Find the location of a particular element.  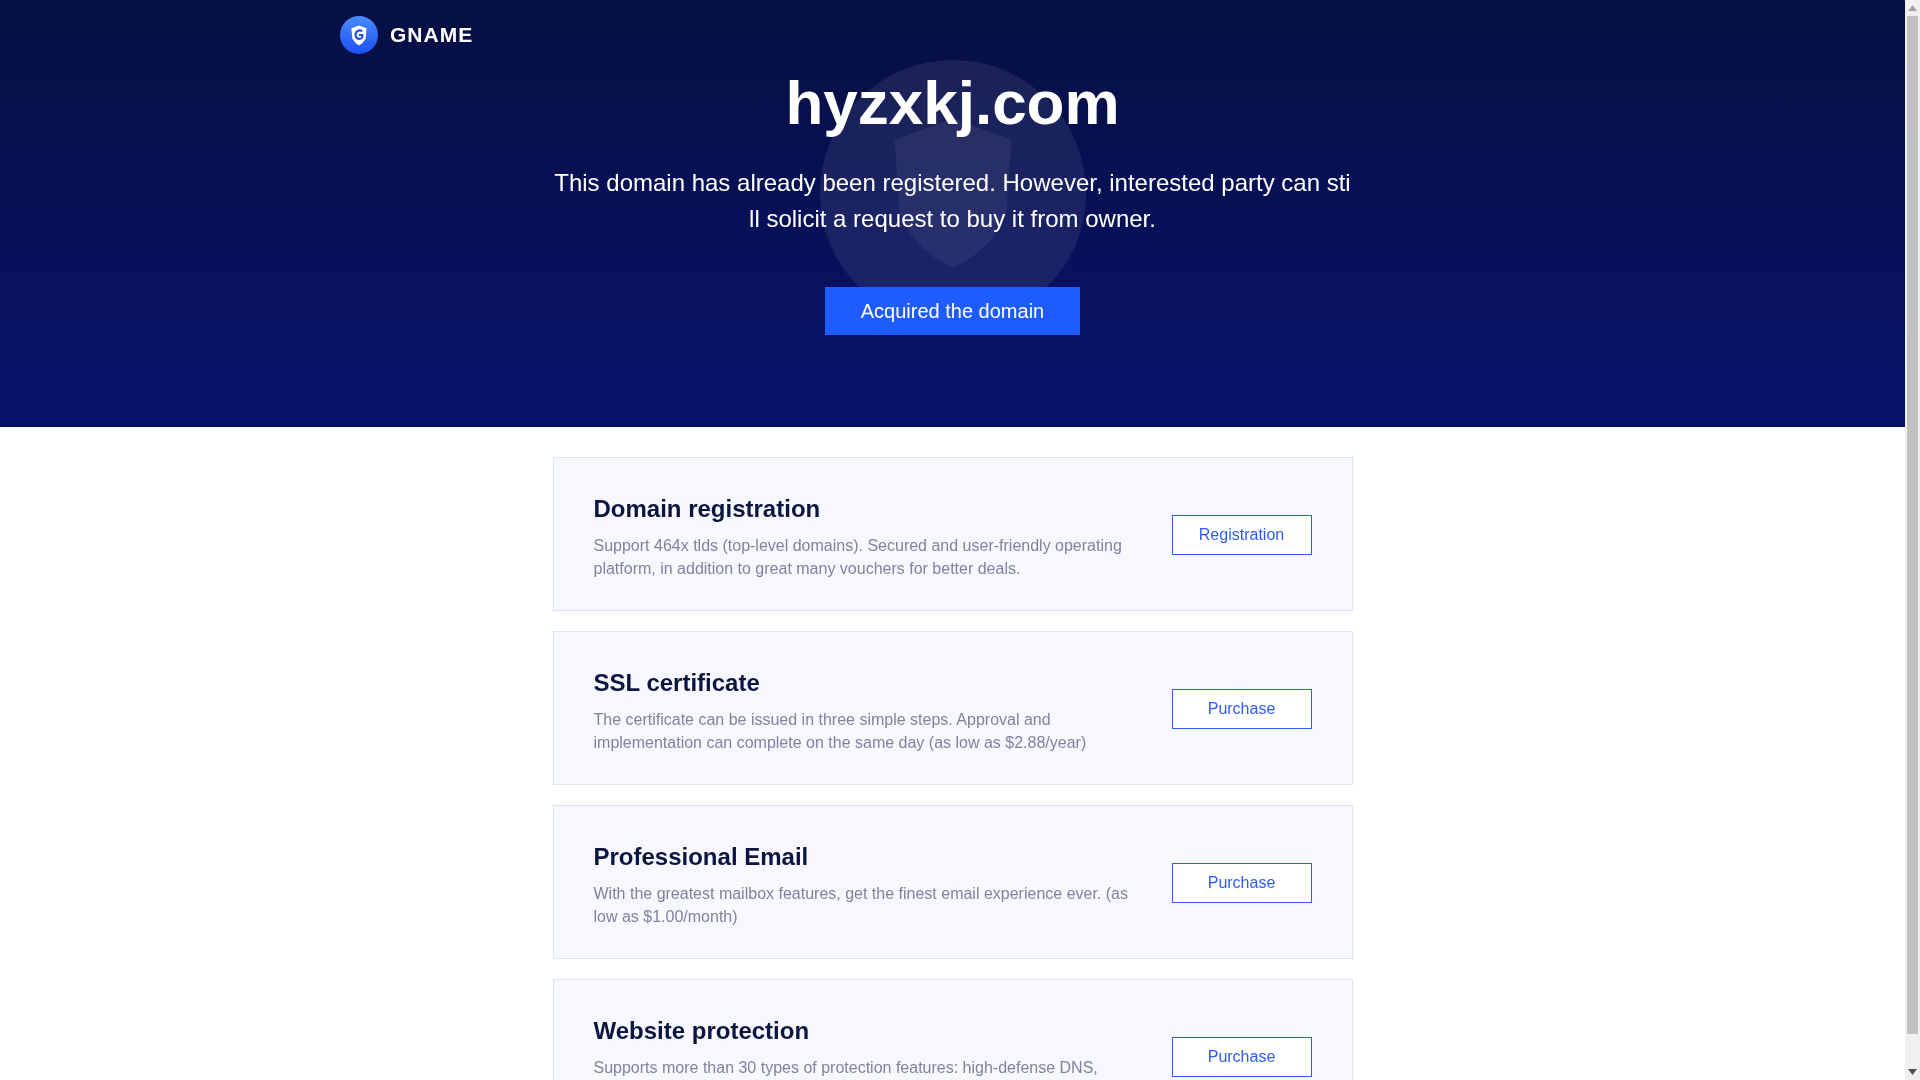

card-title: SSL certificate is located at coordinates (677, 683).